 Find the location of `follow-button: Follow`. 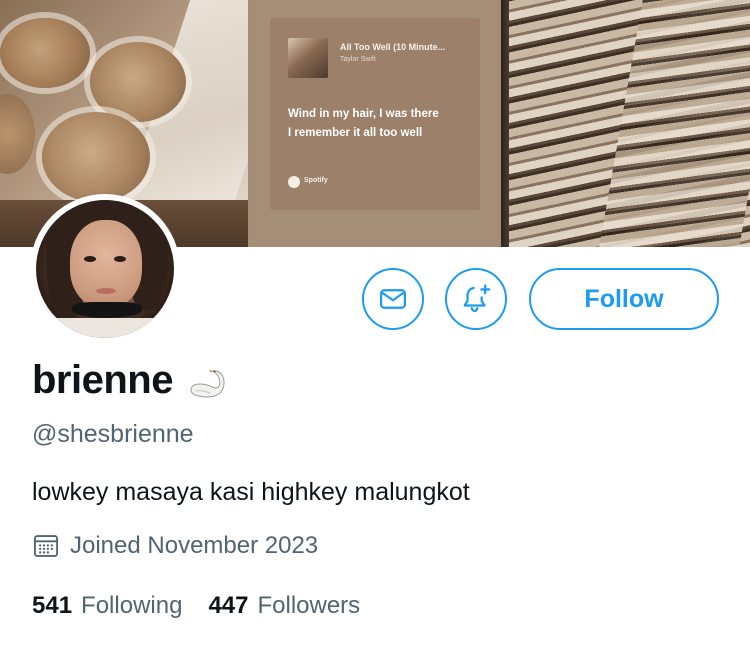

follow-button: Follow is located at coordinates (624, 299).